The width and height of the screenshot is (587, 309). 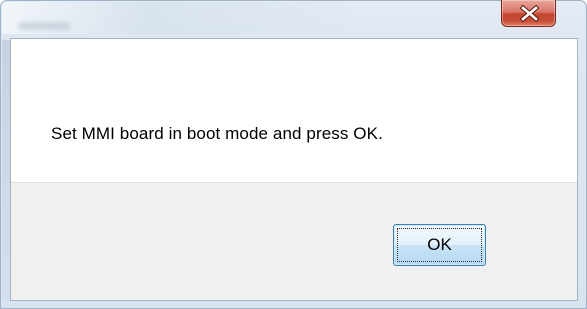 I want to click on close-button, so click(x=528, y=13).